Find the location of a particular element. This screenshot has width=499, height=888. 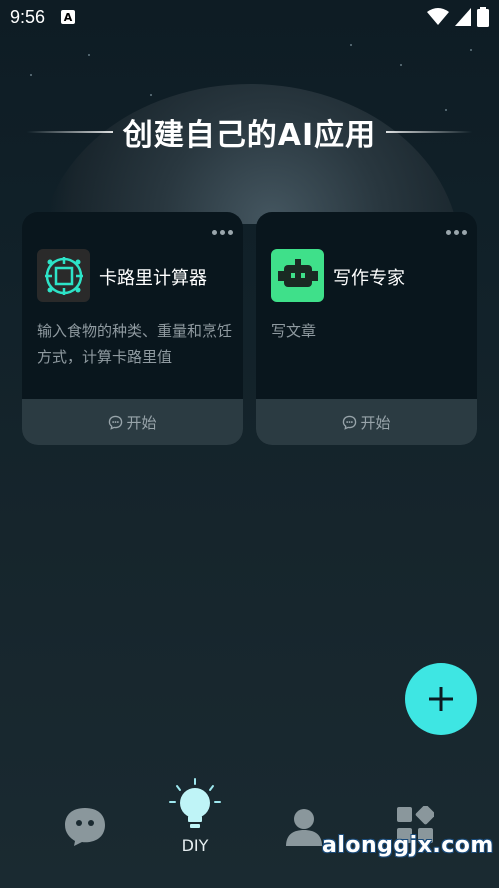

bottom-nav: DIY is located at coordinates (249, 829).